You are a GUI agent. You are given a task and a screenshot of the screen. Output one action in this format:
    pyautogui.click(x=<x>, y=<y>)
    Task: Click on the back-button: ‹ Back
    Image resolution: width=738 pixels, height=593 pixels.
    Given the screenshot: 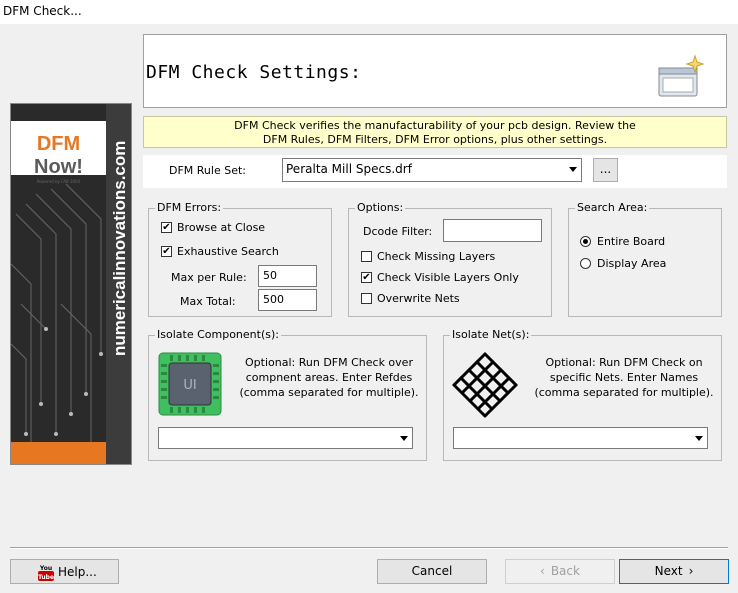 What is the action you would take?
    pyautogui.click(x=560, y=571)
    